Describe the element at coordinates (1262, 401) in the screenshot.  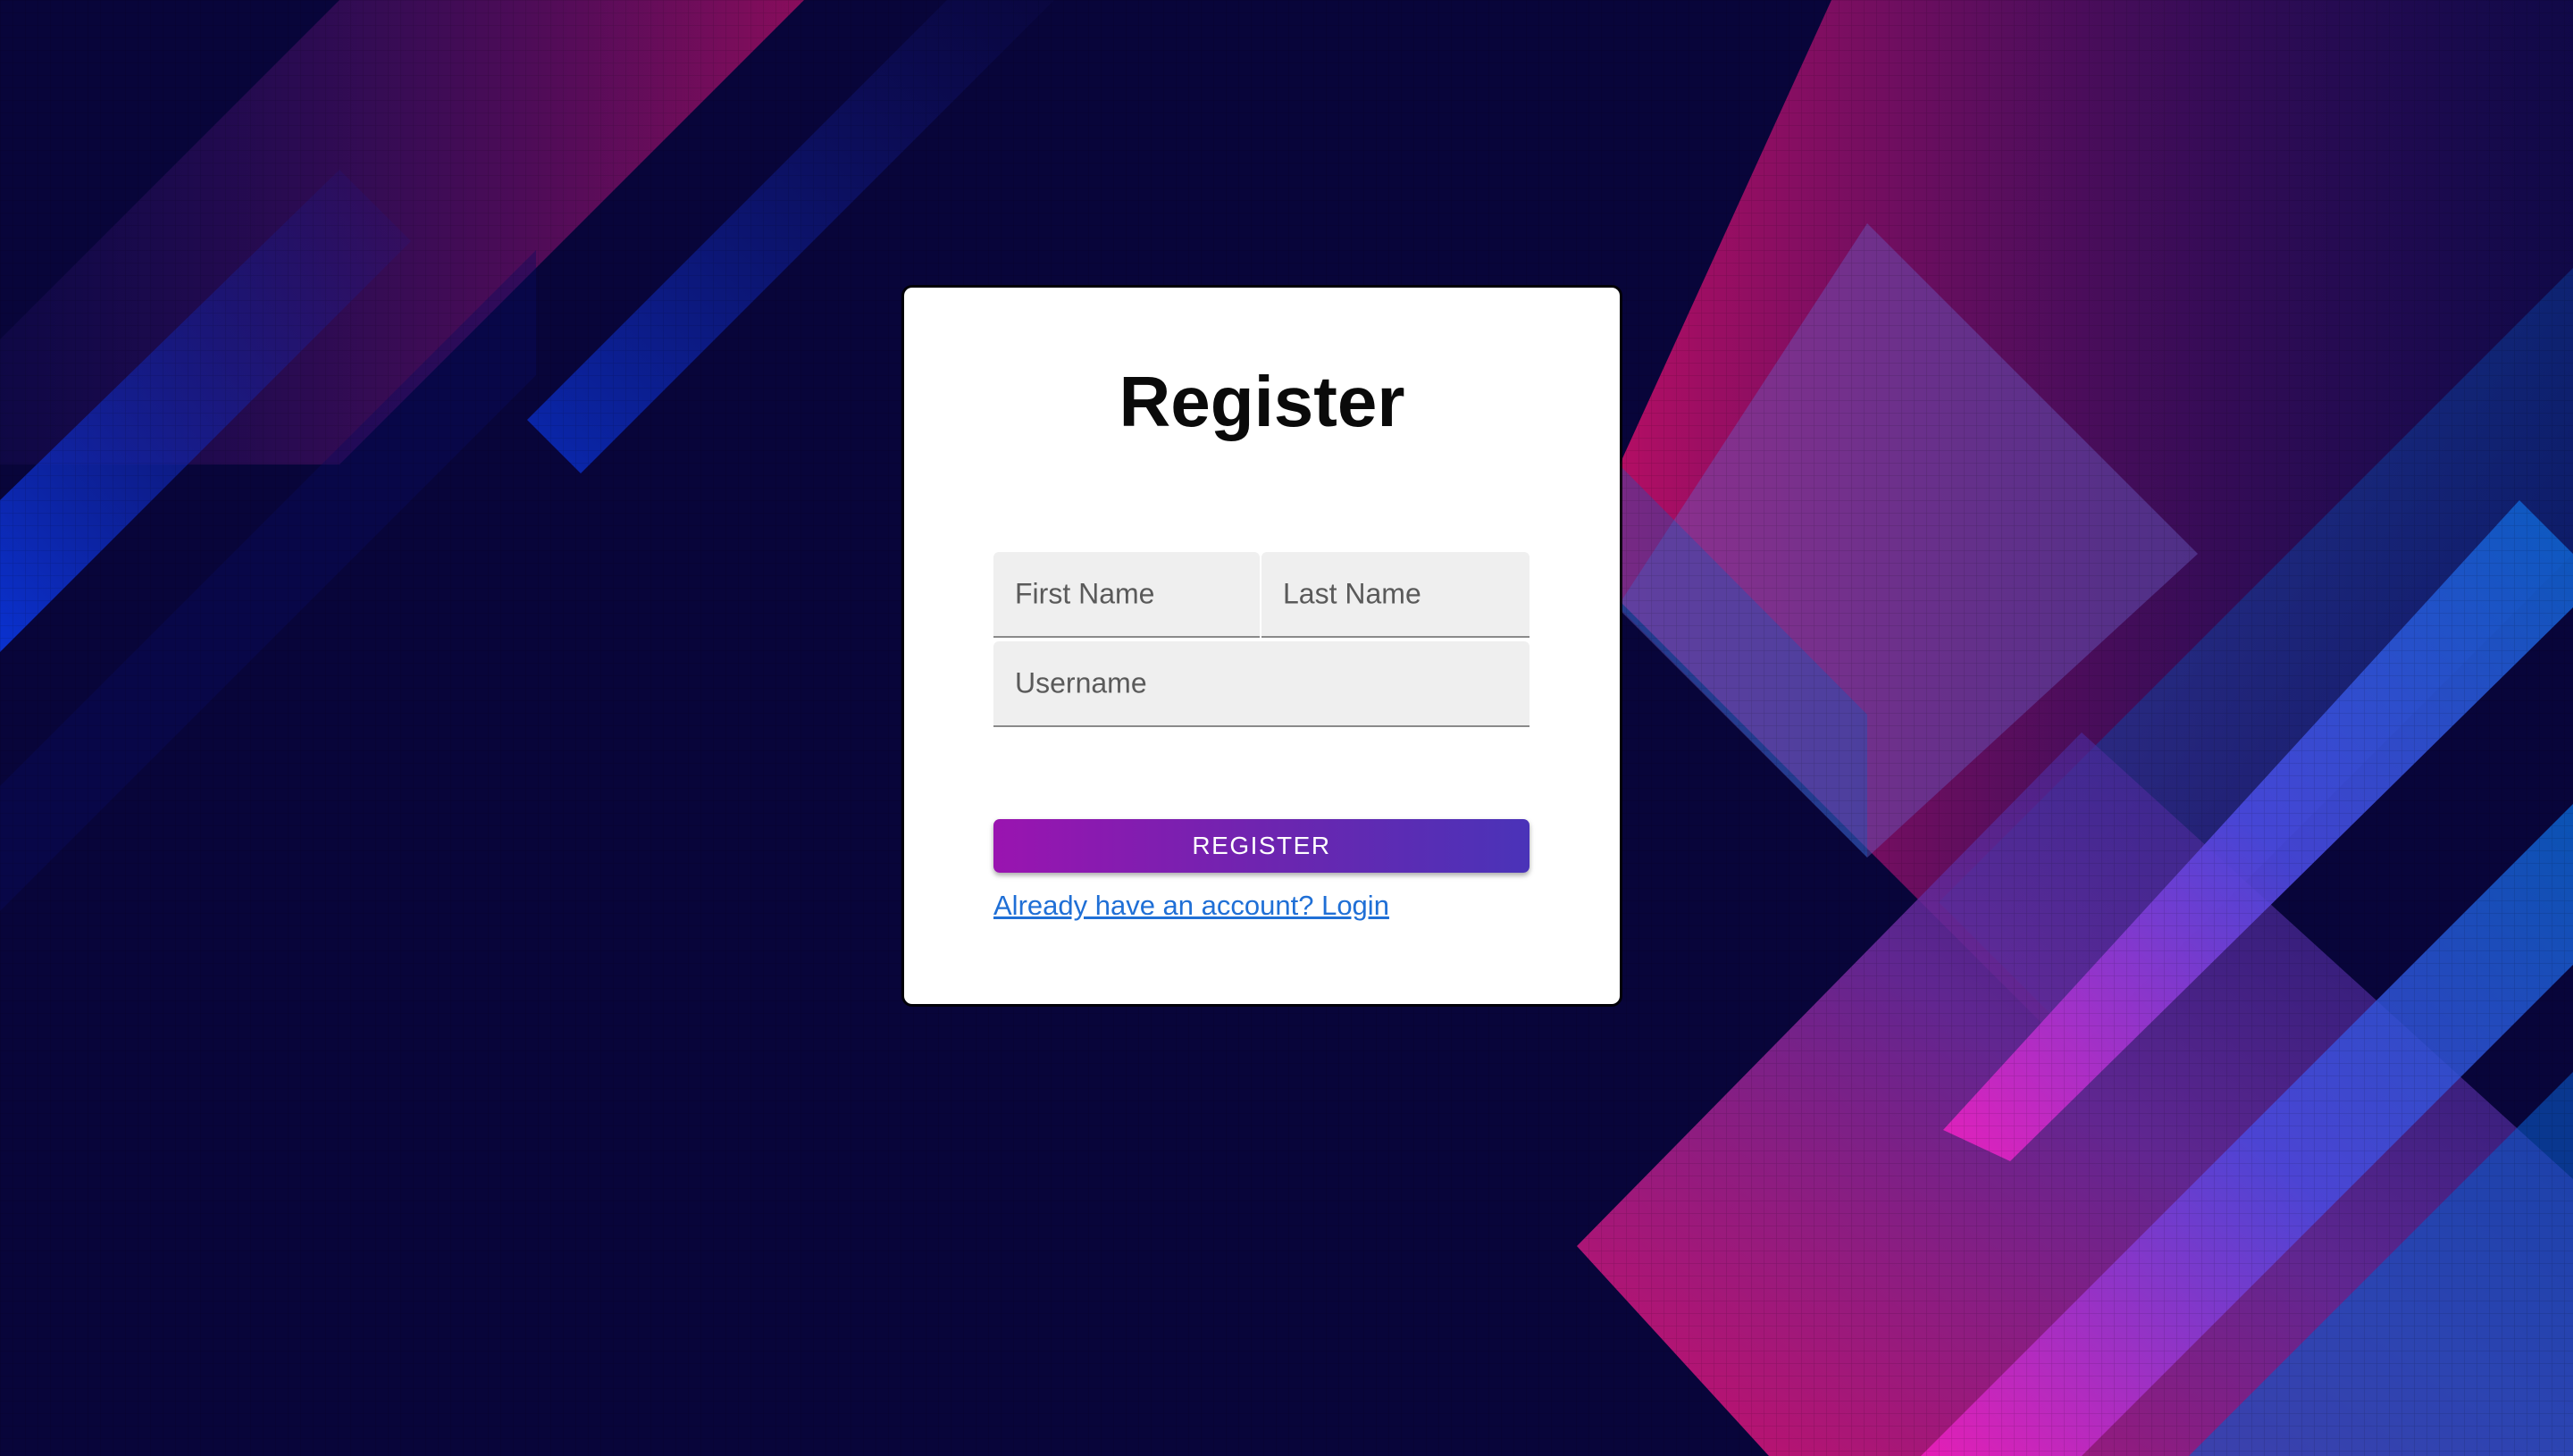
I see `page-title: Register` at that location.